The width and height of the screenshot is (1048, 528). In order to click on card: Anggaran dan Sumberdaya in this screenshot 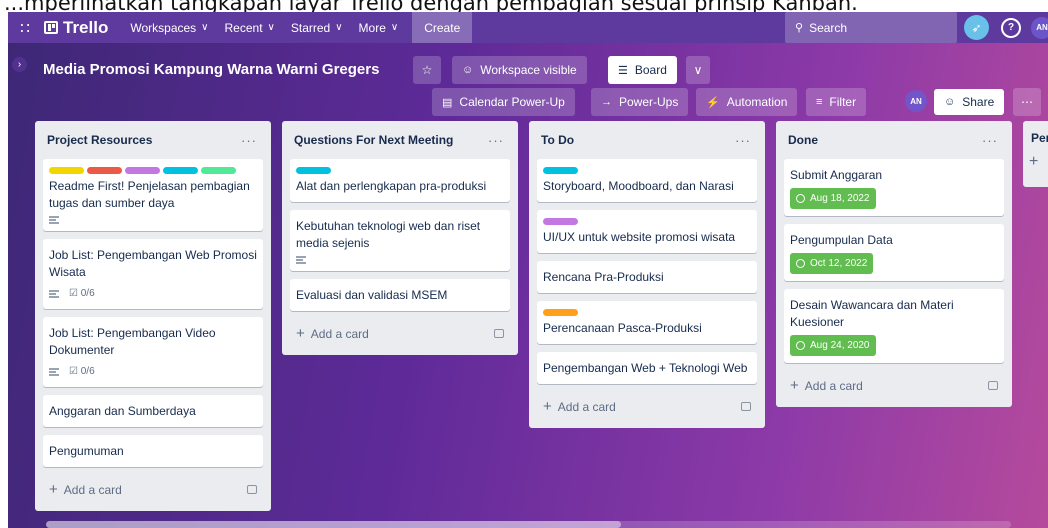, I will do `click(153, 411)`.